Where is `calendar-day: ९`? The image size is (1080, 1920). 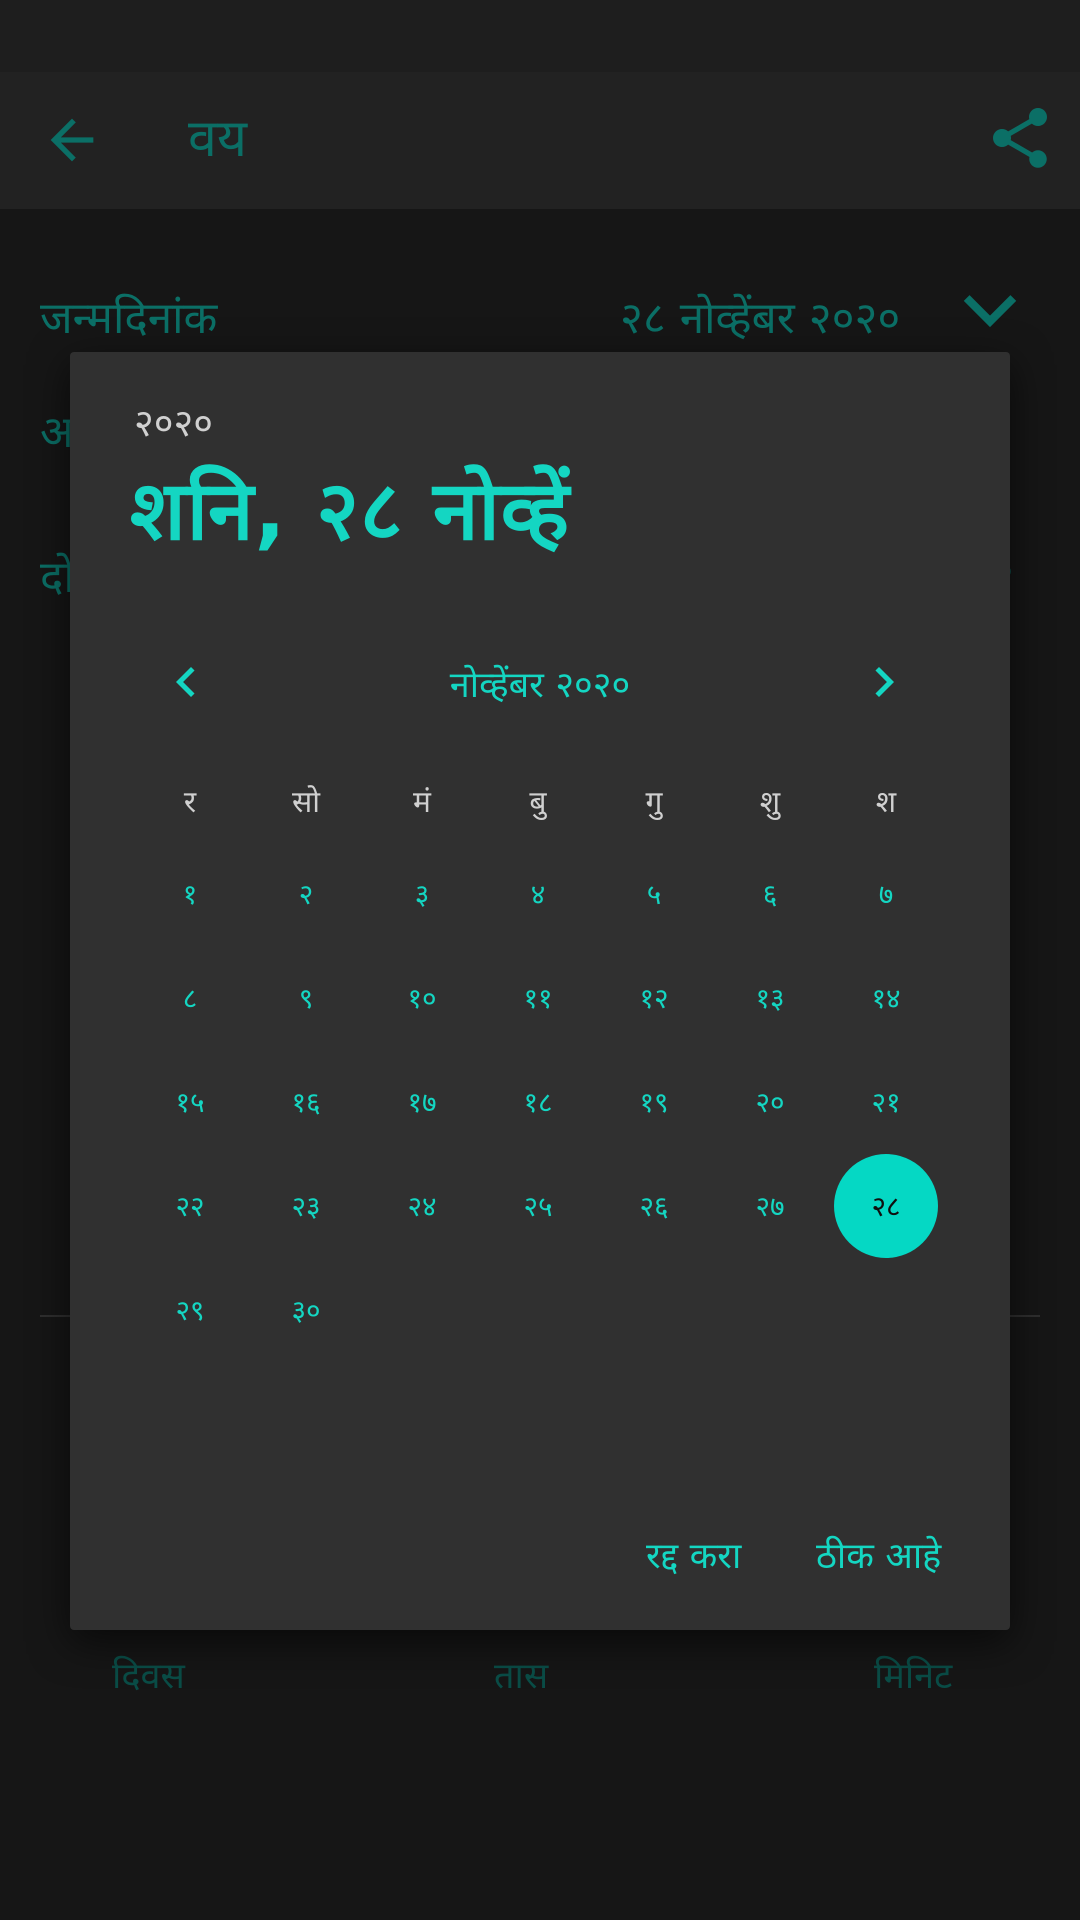 calendar-day: ९ is located at coordinates (306, 998).